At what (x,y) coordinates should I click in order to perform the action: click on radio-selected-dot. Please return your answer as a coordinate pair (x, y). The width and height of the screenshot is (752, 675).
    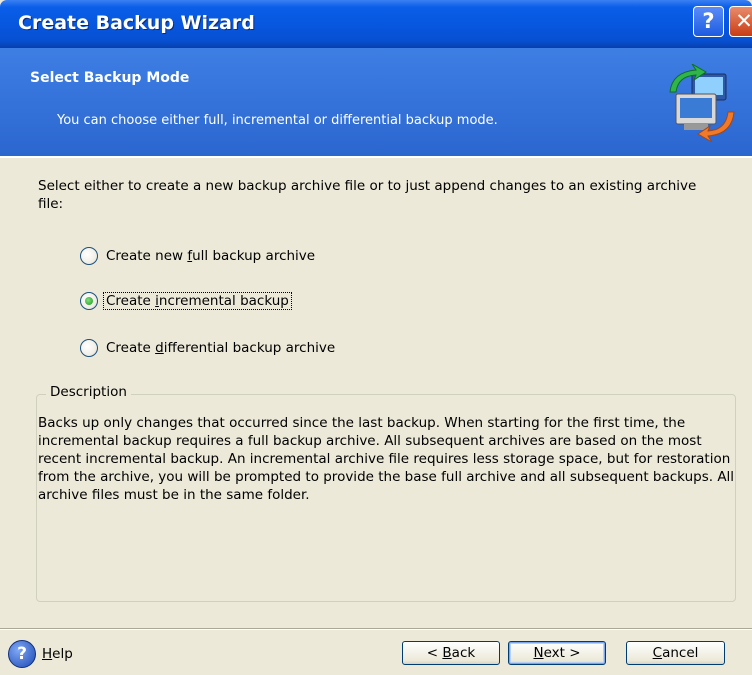
    Looking at the image, I should click on (89, 301).